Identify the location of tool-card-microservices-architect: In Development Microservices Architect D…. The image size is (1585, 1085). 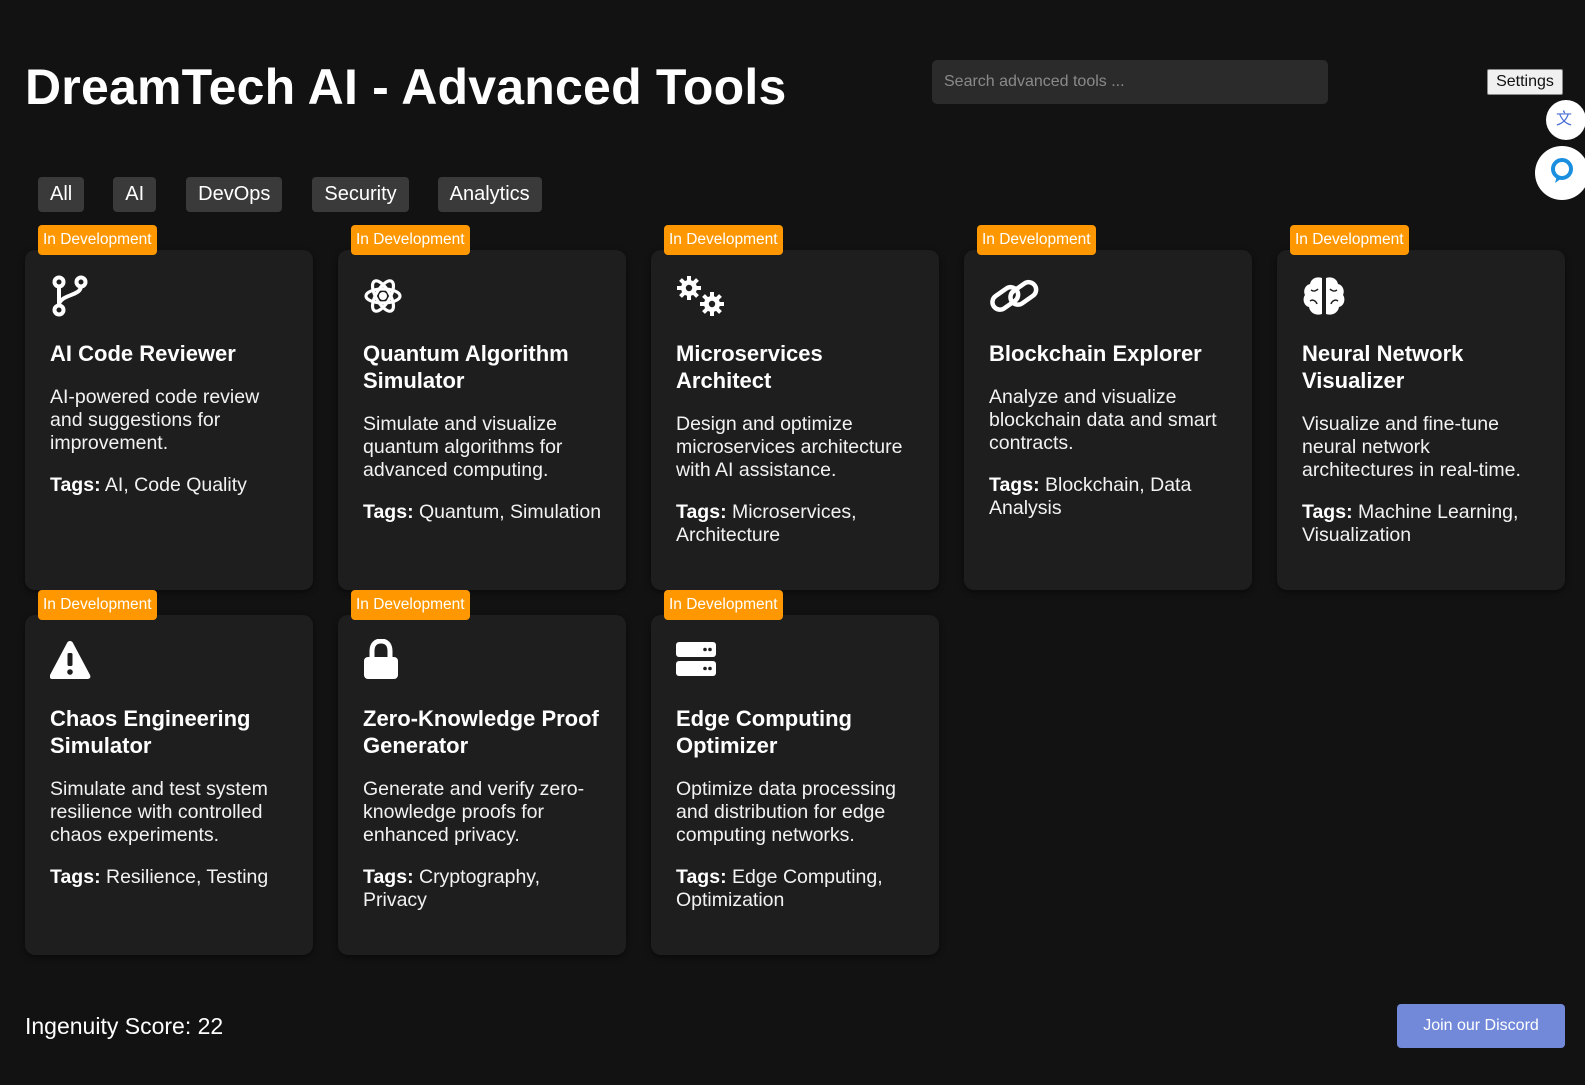
(795, 407).